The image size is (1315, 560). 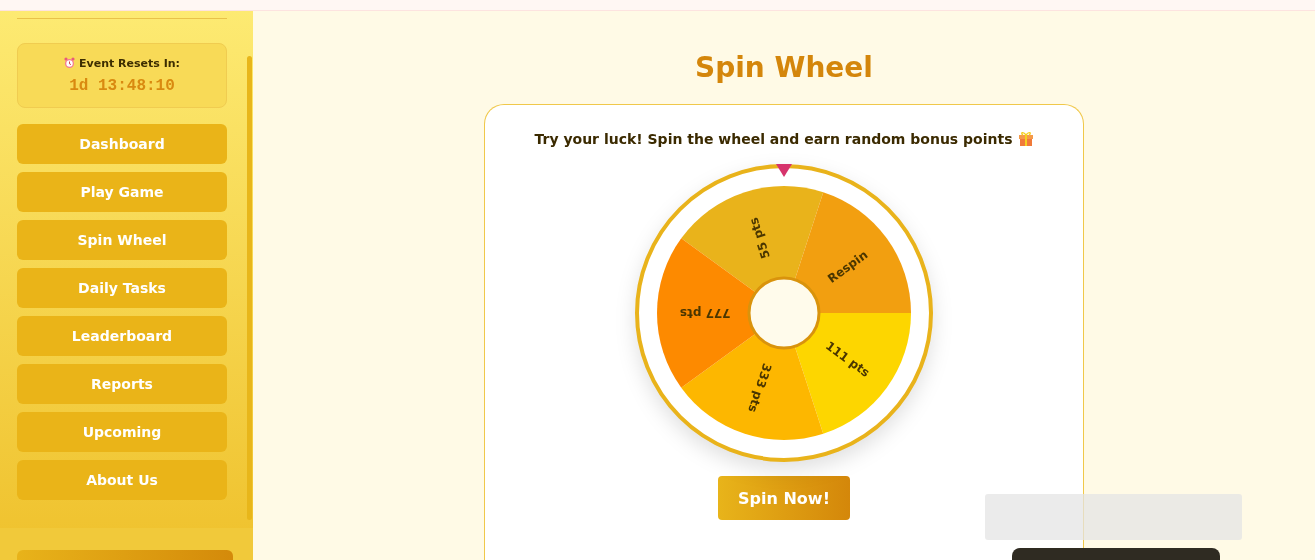 What do you see at coordinates (1025, 139) in the screenshot?
I see `gift-icon` at bounding box center [1025, 139].